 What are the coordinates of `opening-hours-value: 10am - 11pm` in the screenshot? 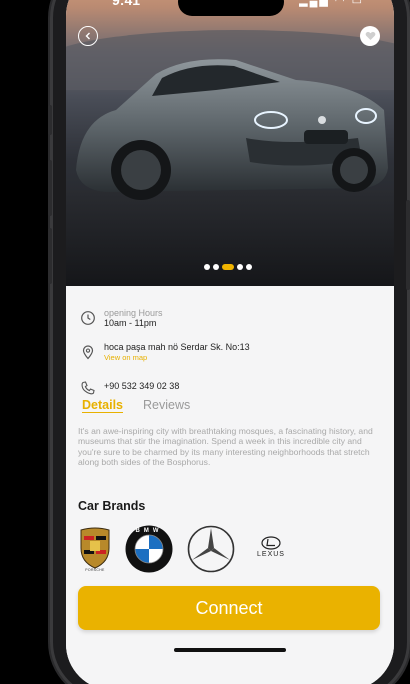 It's located at (130, 323).